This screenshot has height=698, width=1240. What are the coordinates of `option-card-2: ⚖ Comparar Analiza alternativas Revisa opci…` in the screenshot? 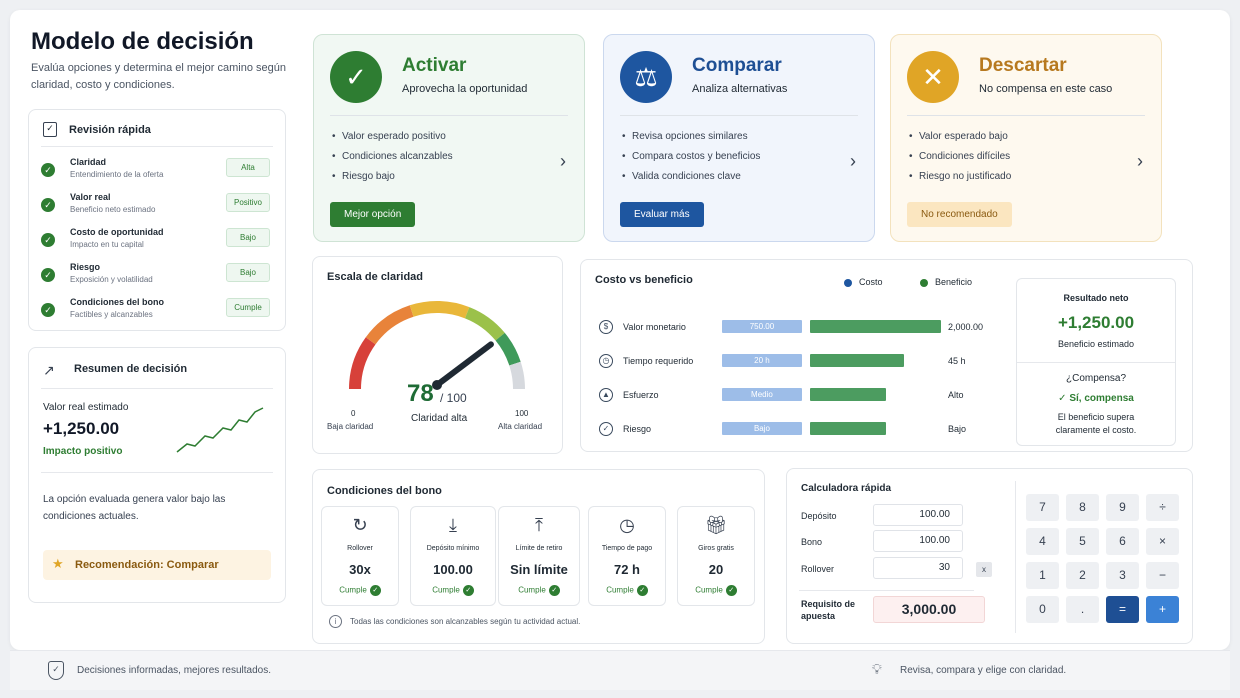 It's located at (739, 138).